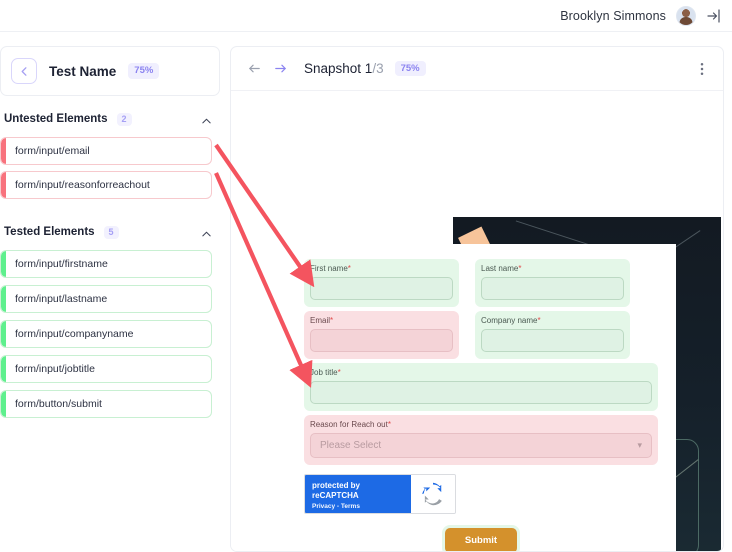  I want to click on submit-row: Submit, so click(481, 539).